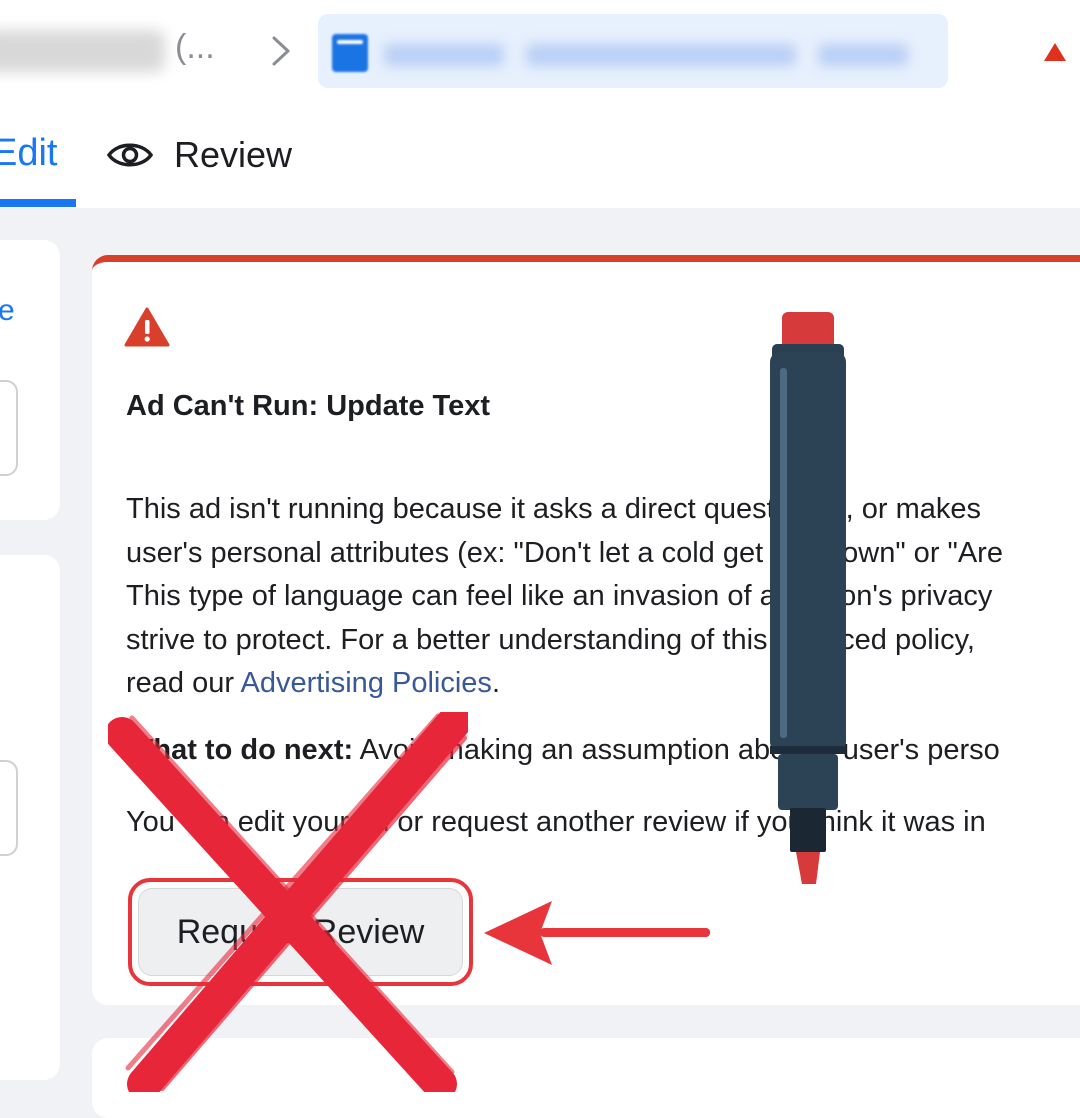 The height and width of the screenshot is (1118, 1080). What do you see at coordinates (365, 683) in the screenshot?
I see `advertising-policies-link: Advertising Policies` at bounding box center [365, 683].